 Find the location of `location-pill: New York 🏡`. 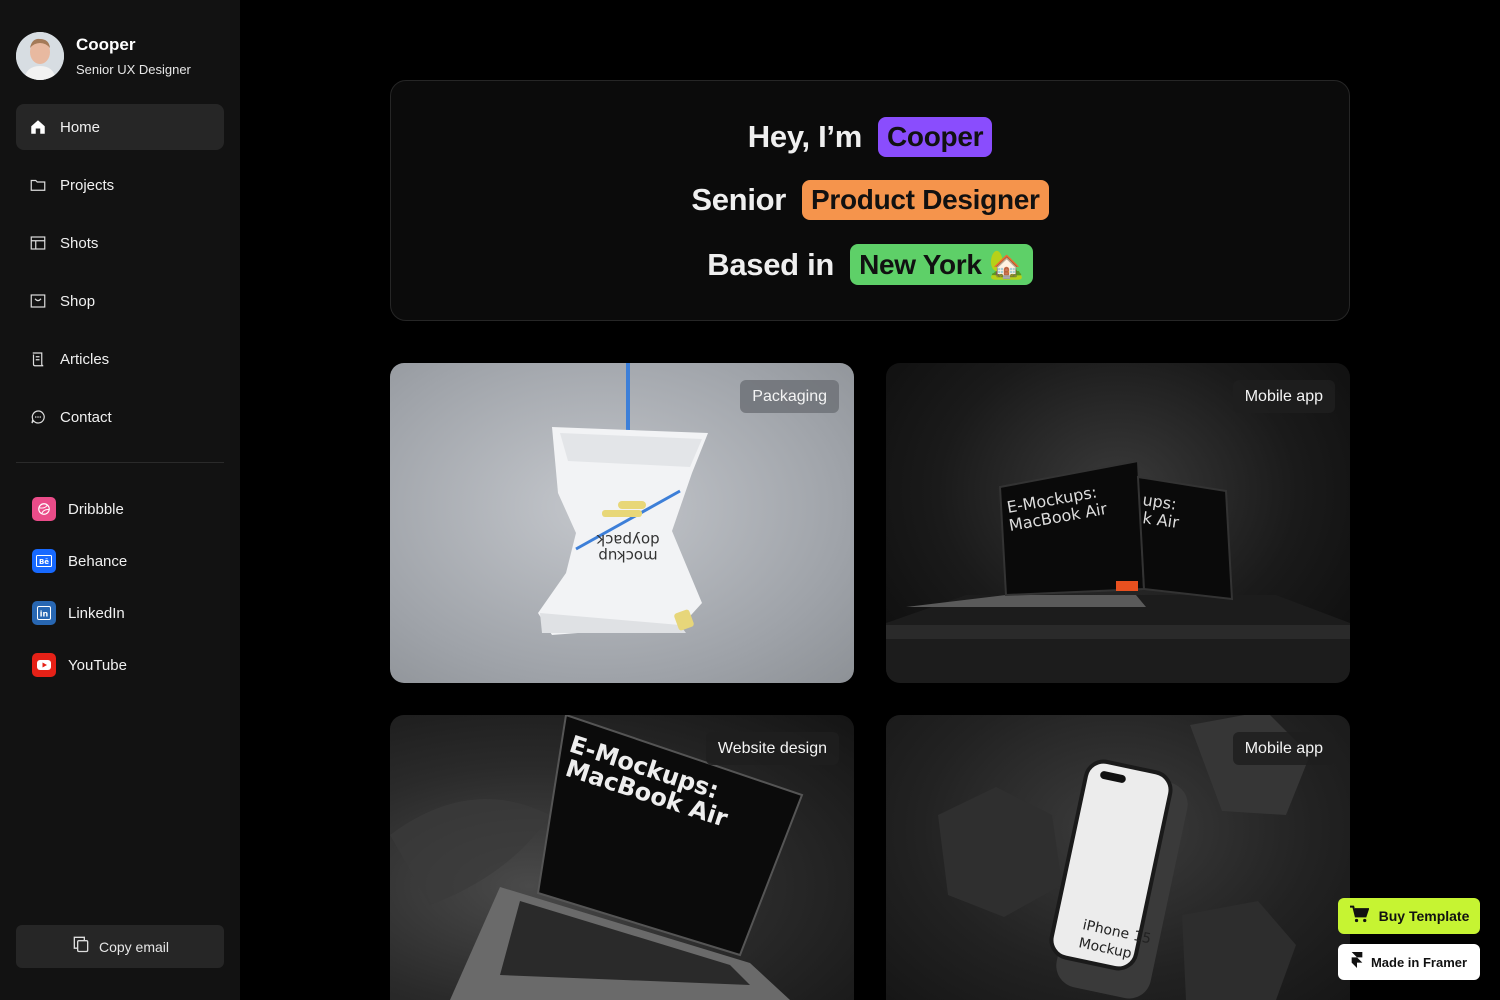

location-pill: New York 🏡 is located at coordinates (941, 264).